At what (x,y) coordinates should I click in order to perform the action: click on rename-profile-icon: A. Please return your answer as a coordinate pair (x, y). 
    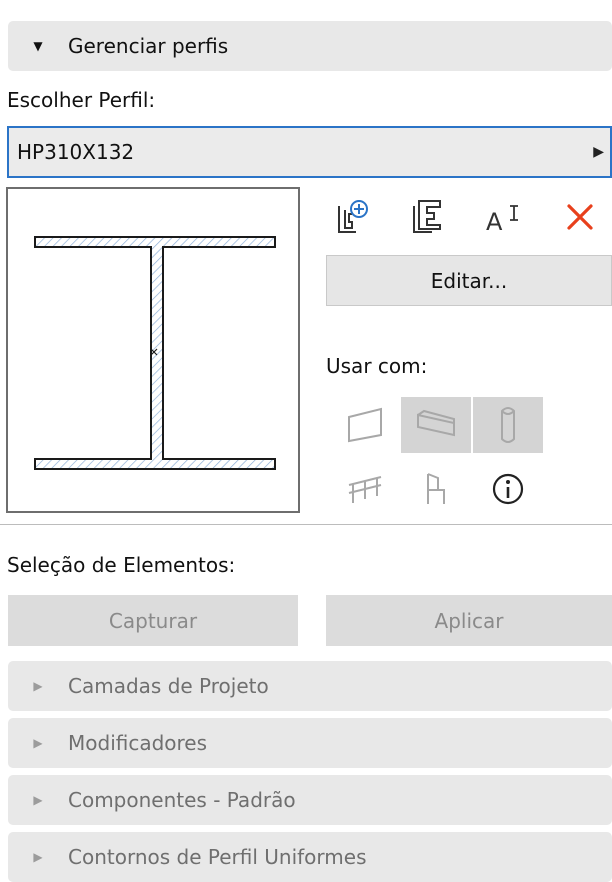
    Looking at the image, I should click on (504, 217).